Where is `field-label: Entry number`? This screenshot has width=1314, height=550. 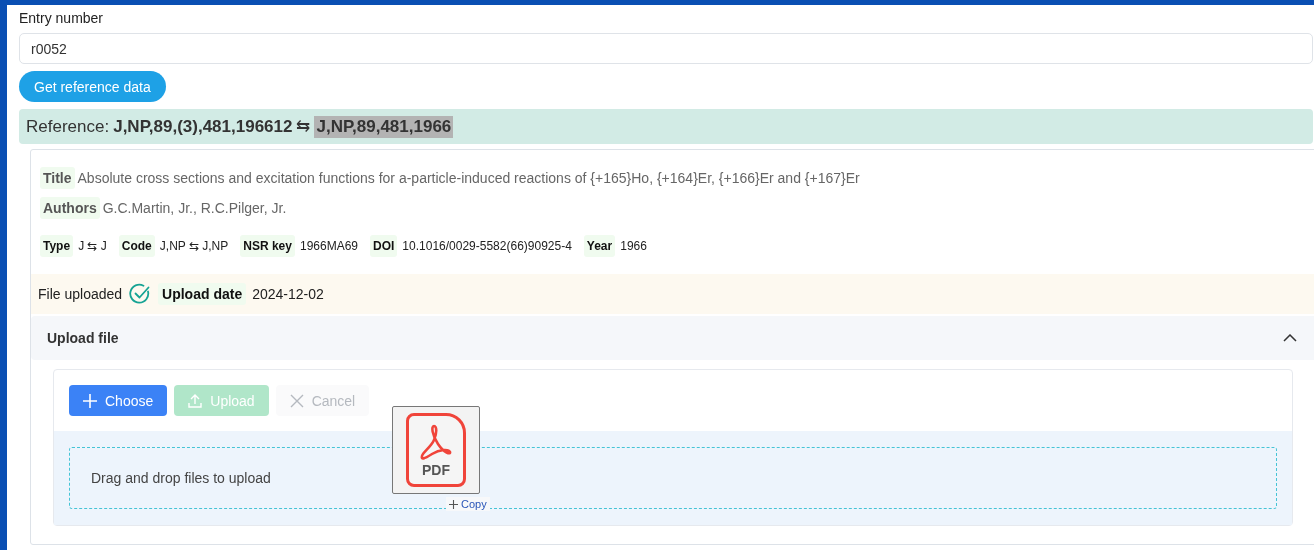
field-label: Entry number is located at coordinates (62, 19).